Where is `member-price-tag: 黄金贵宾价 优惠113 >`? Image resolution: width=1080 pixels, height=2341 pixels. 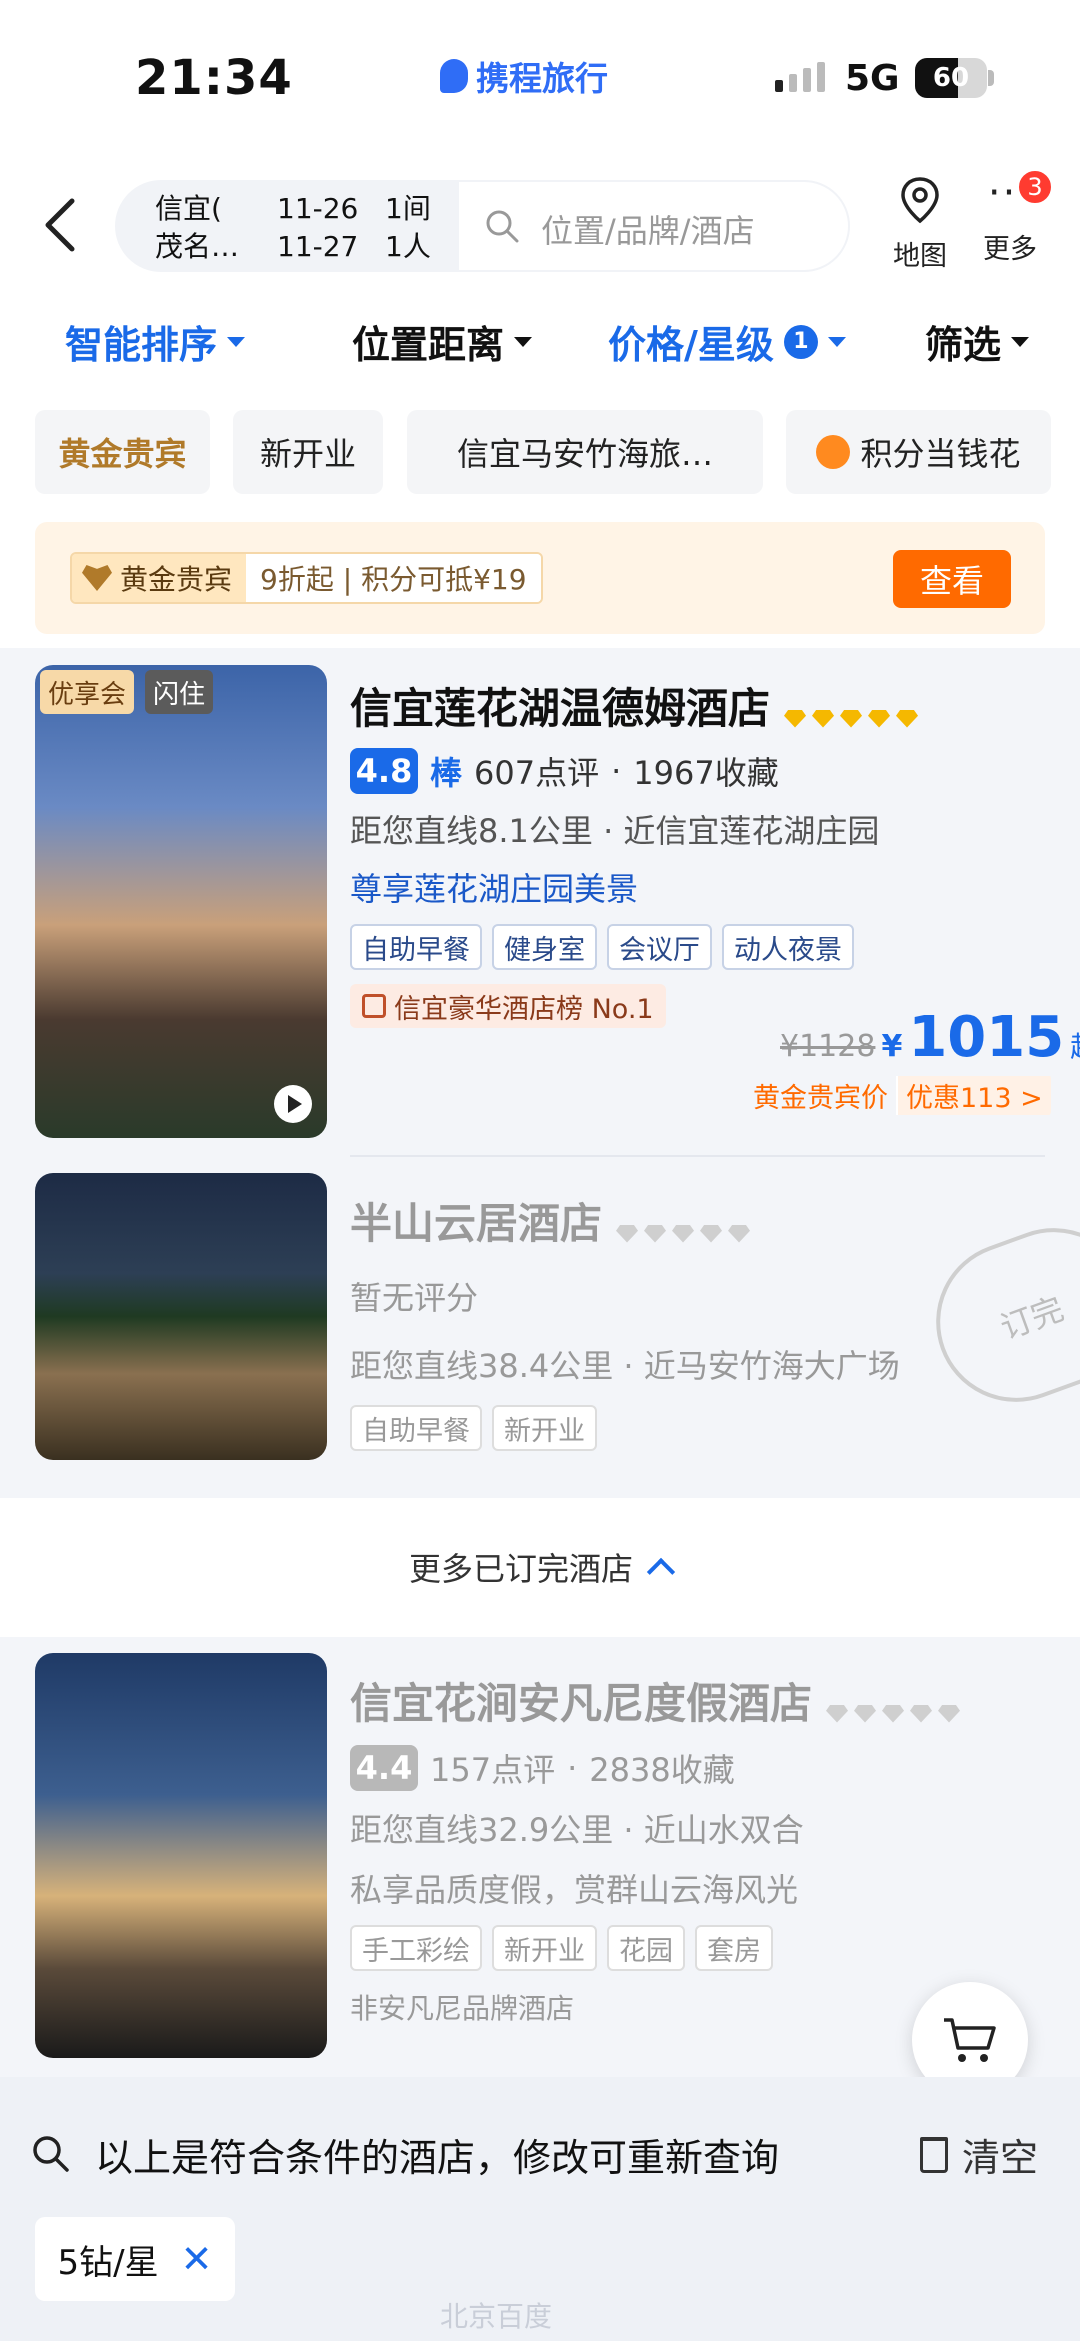
member-price-tag: 黄金贵宾价 优惠113 > is located at coordinates (898, 1095).